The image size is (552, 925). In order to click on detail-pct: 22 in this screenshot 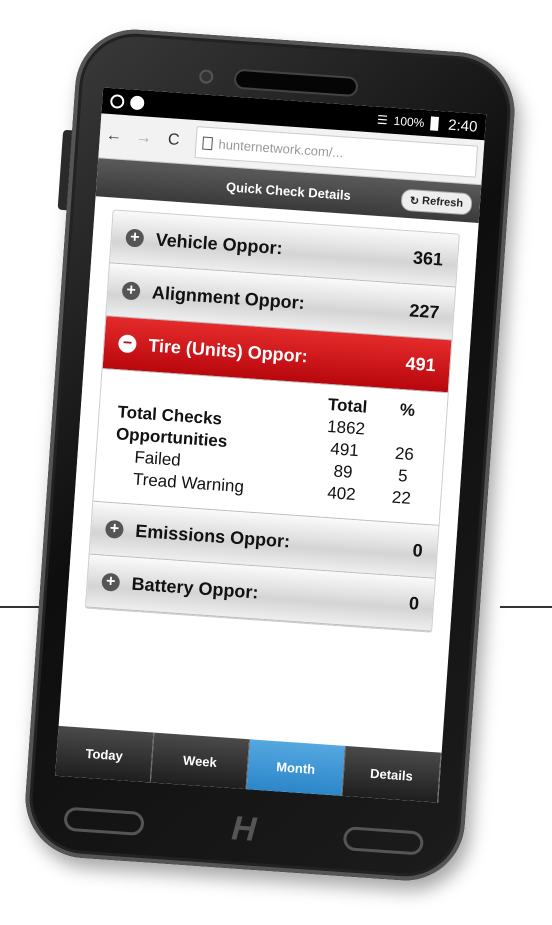, I will do `click(401, 497)`.